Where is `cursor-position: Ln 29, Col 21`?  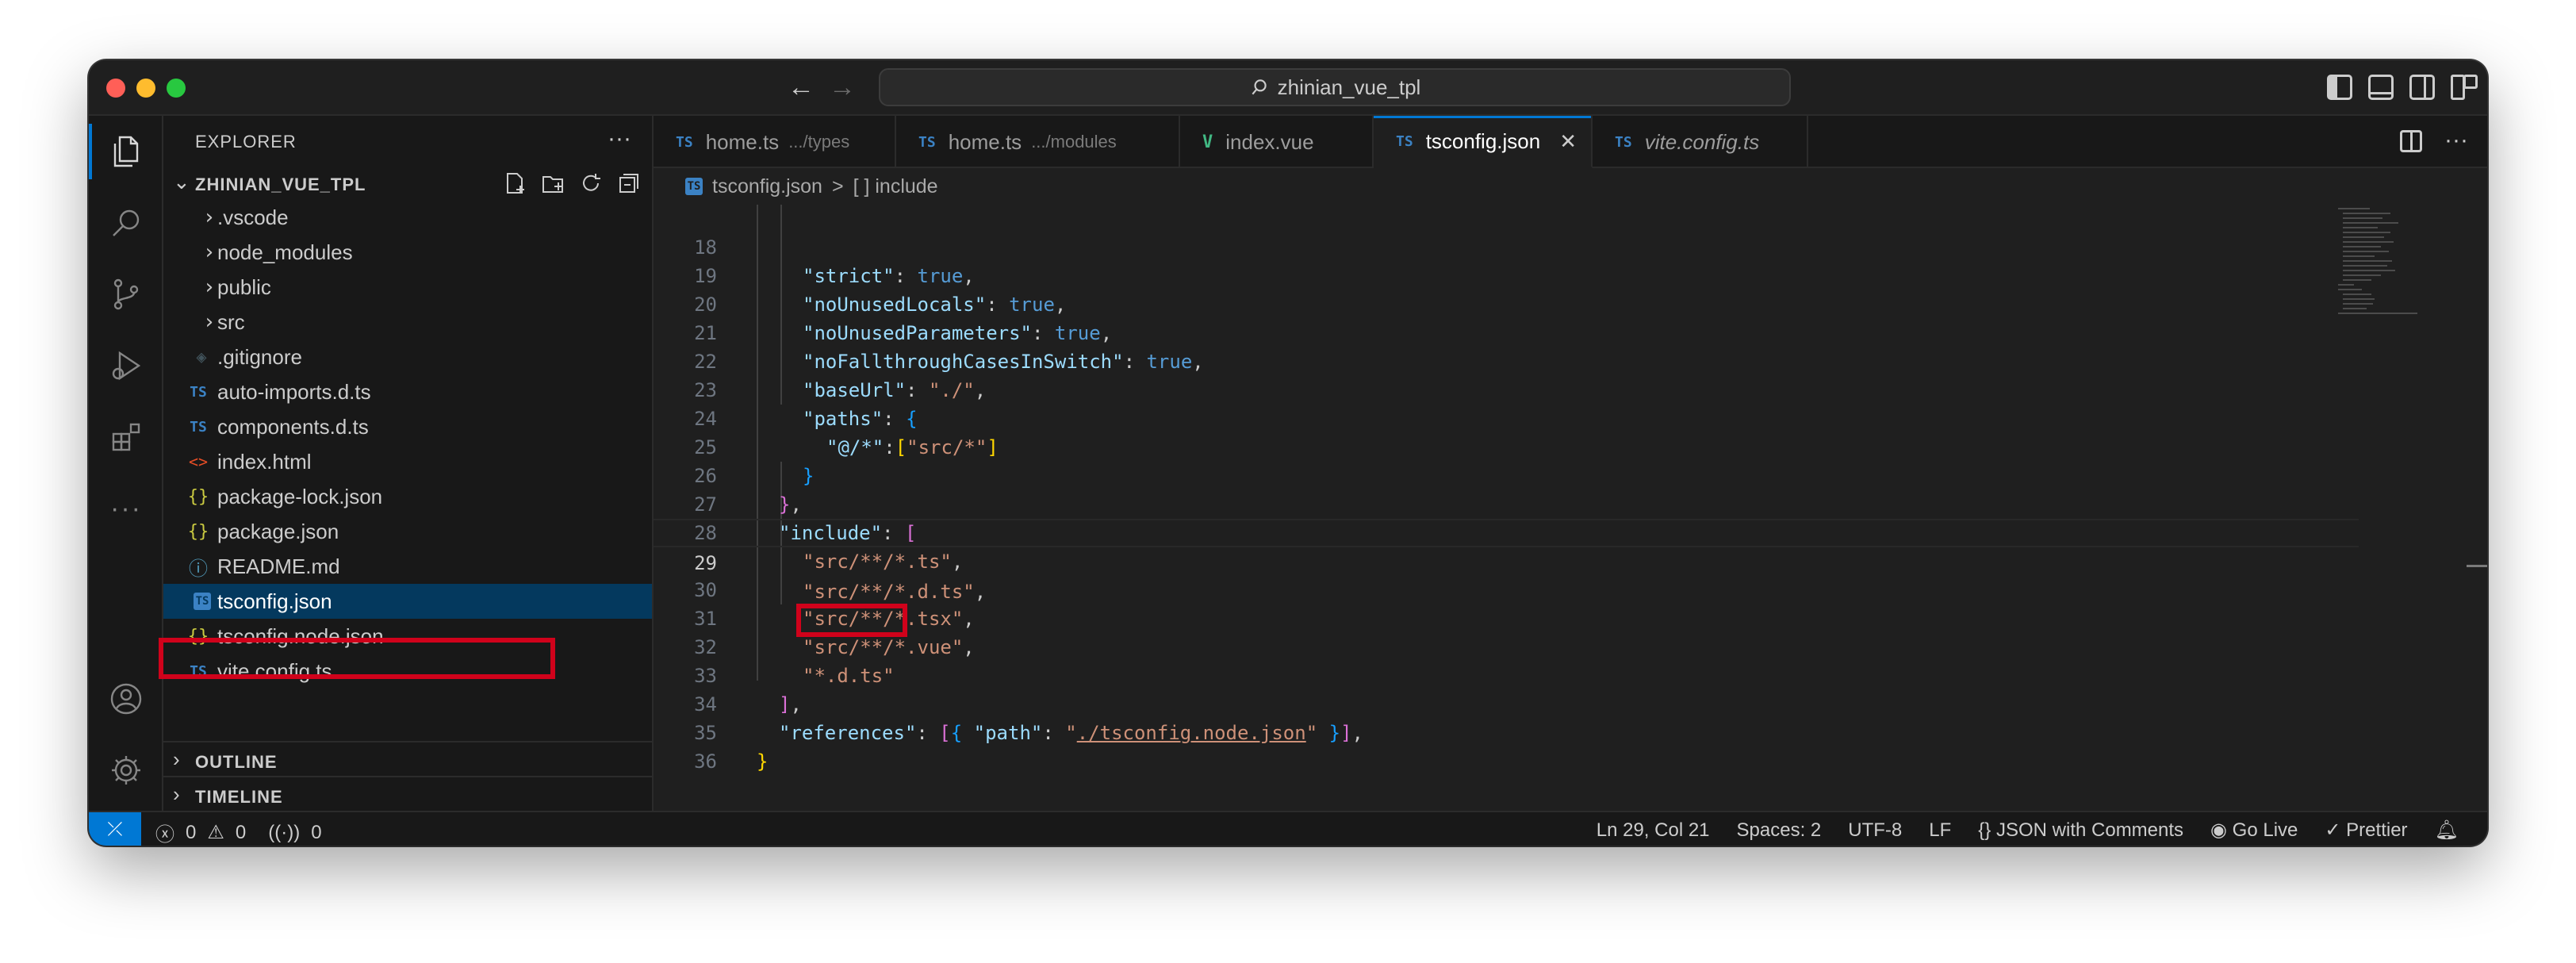
cursor-position: Ln 29, Col 21 is located at coordinates (1653, 831).